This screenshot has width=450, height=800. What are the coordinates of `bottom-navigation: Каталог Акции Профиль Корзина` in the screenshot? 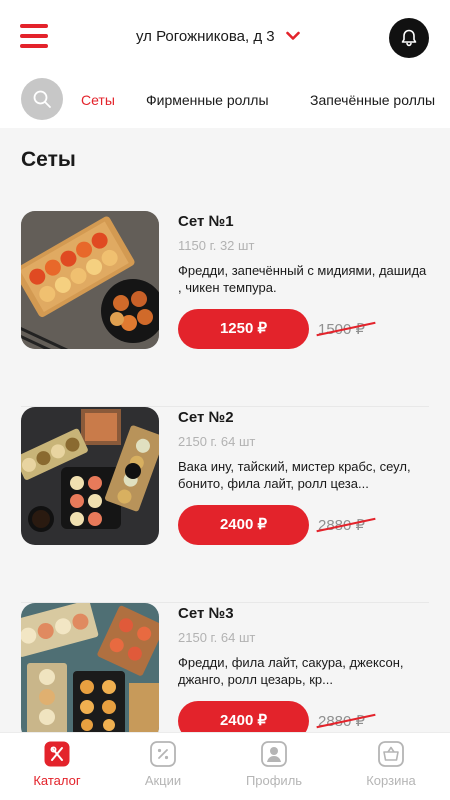 It's located at (225, 766).